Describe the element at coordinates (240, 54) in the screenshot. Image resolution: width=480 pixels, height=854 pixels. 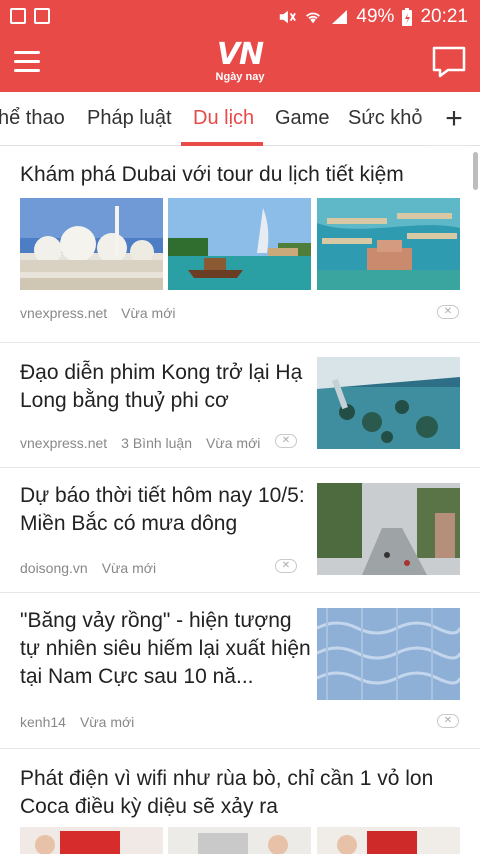
I see `logo-text: VN` at that location.